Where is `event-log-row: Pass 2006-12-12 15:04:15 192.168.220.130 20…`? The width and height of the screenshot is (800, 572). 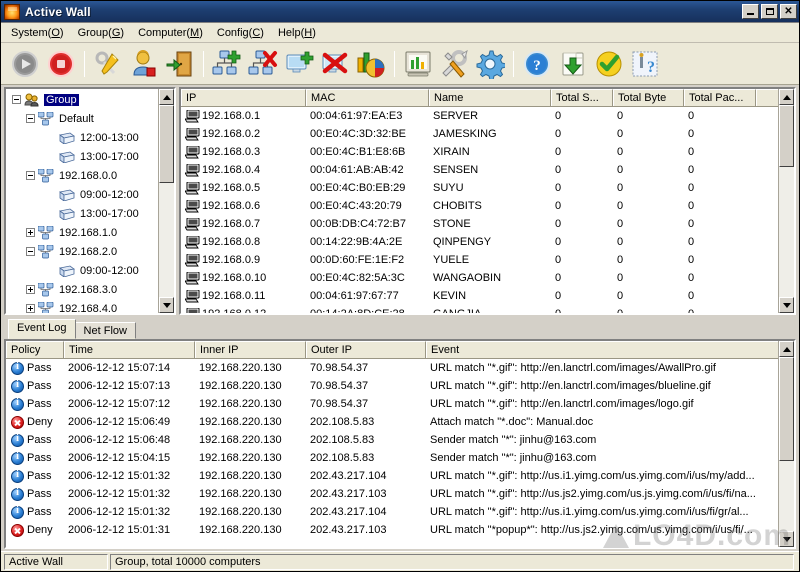
event-log-row: Pass 2006-12-12 15:04:15 192.168.220.130 20… is located at coordinates (392, 458).